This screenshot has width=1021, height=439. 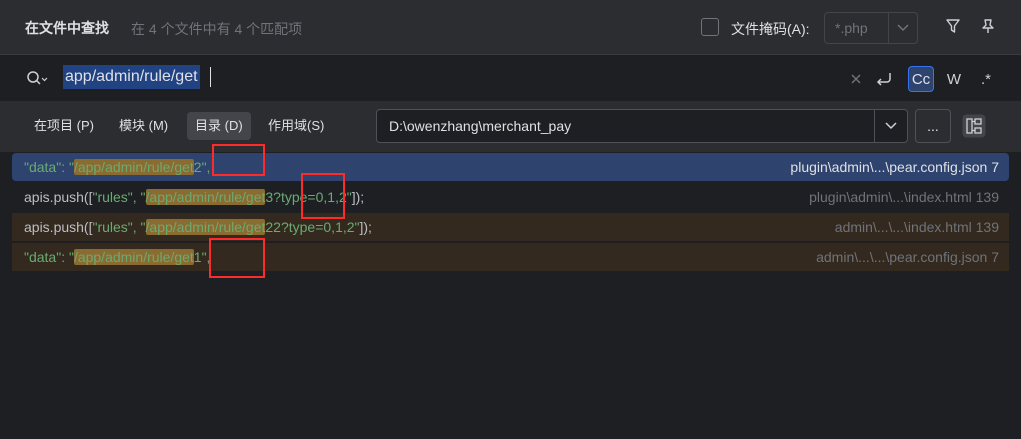 What do you see at coordinates (143, 126) in the screenshot?
I see `tab-module: 模块 (M)` at bounding box center [143, 126].